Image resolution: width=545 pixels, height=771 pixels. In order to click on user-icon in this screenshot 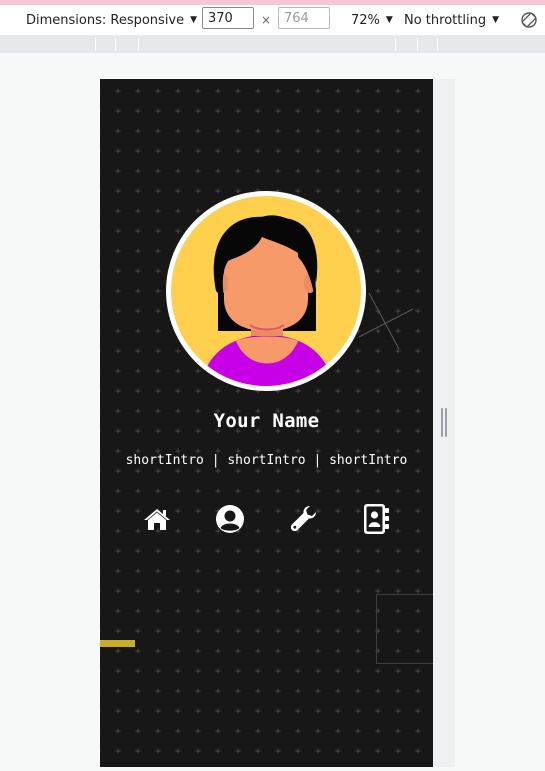, I will do `click(230, 519)`.